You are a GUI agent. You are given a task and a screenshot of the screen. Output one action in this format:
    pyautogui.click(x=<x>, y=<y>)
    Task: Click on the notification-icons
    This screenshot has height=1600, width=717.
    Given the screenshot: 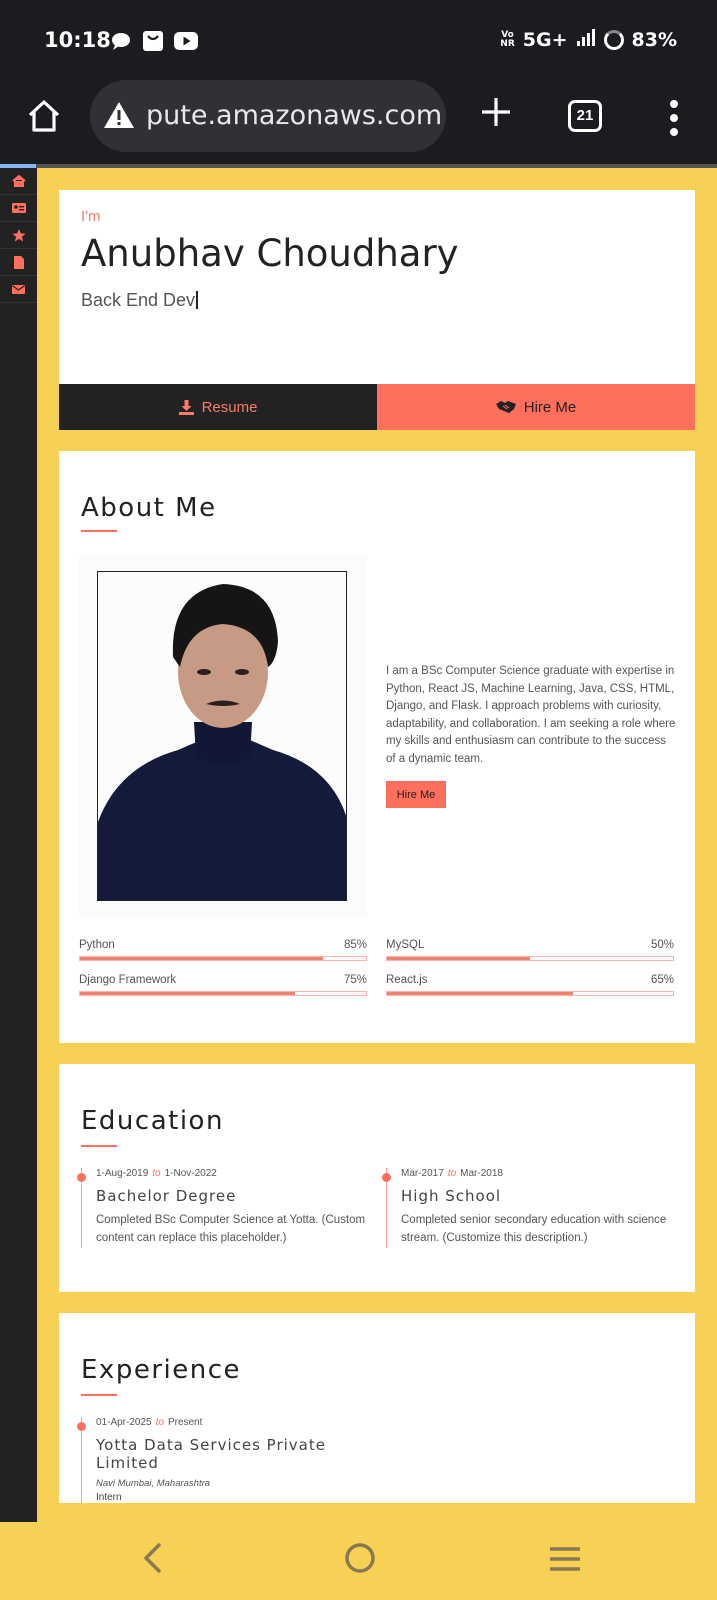 What is the action you would take?
    pyautogui.click(x=154, y=43)
    